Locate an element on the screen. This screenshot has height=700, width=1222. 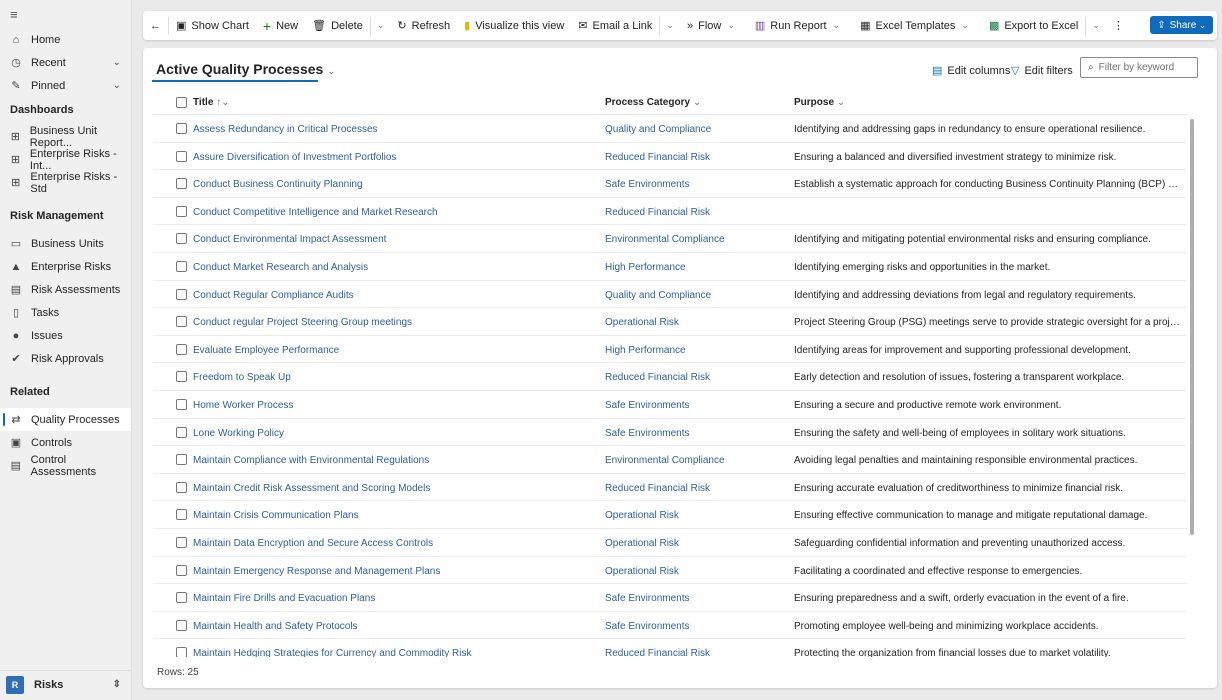
email-link-button: ✉ Email a Link is located at coordinates (615, 25).